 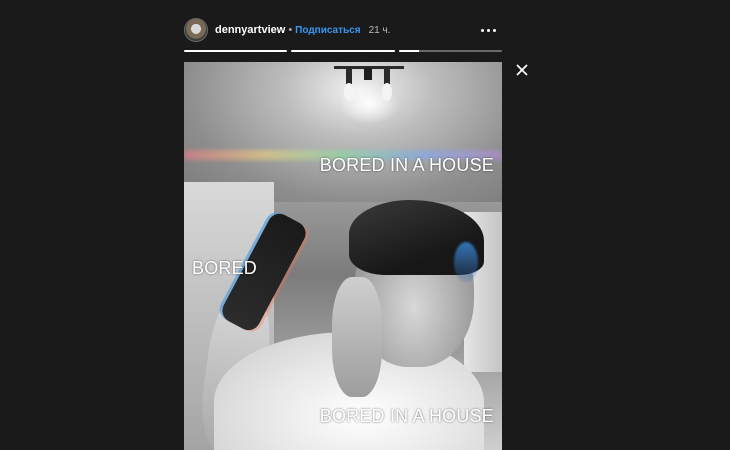 I want to click on username: dennyartview, so click(x=250, y=30).